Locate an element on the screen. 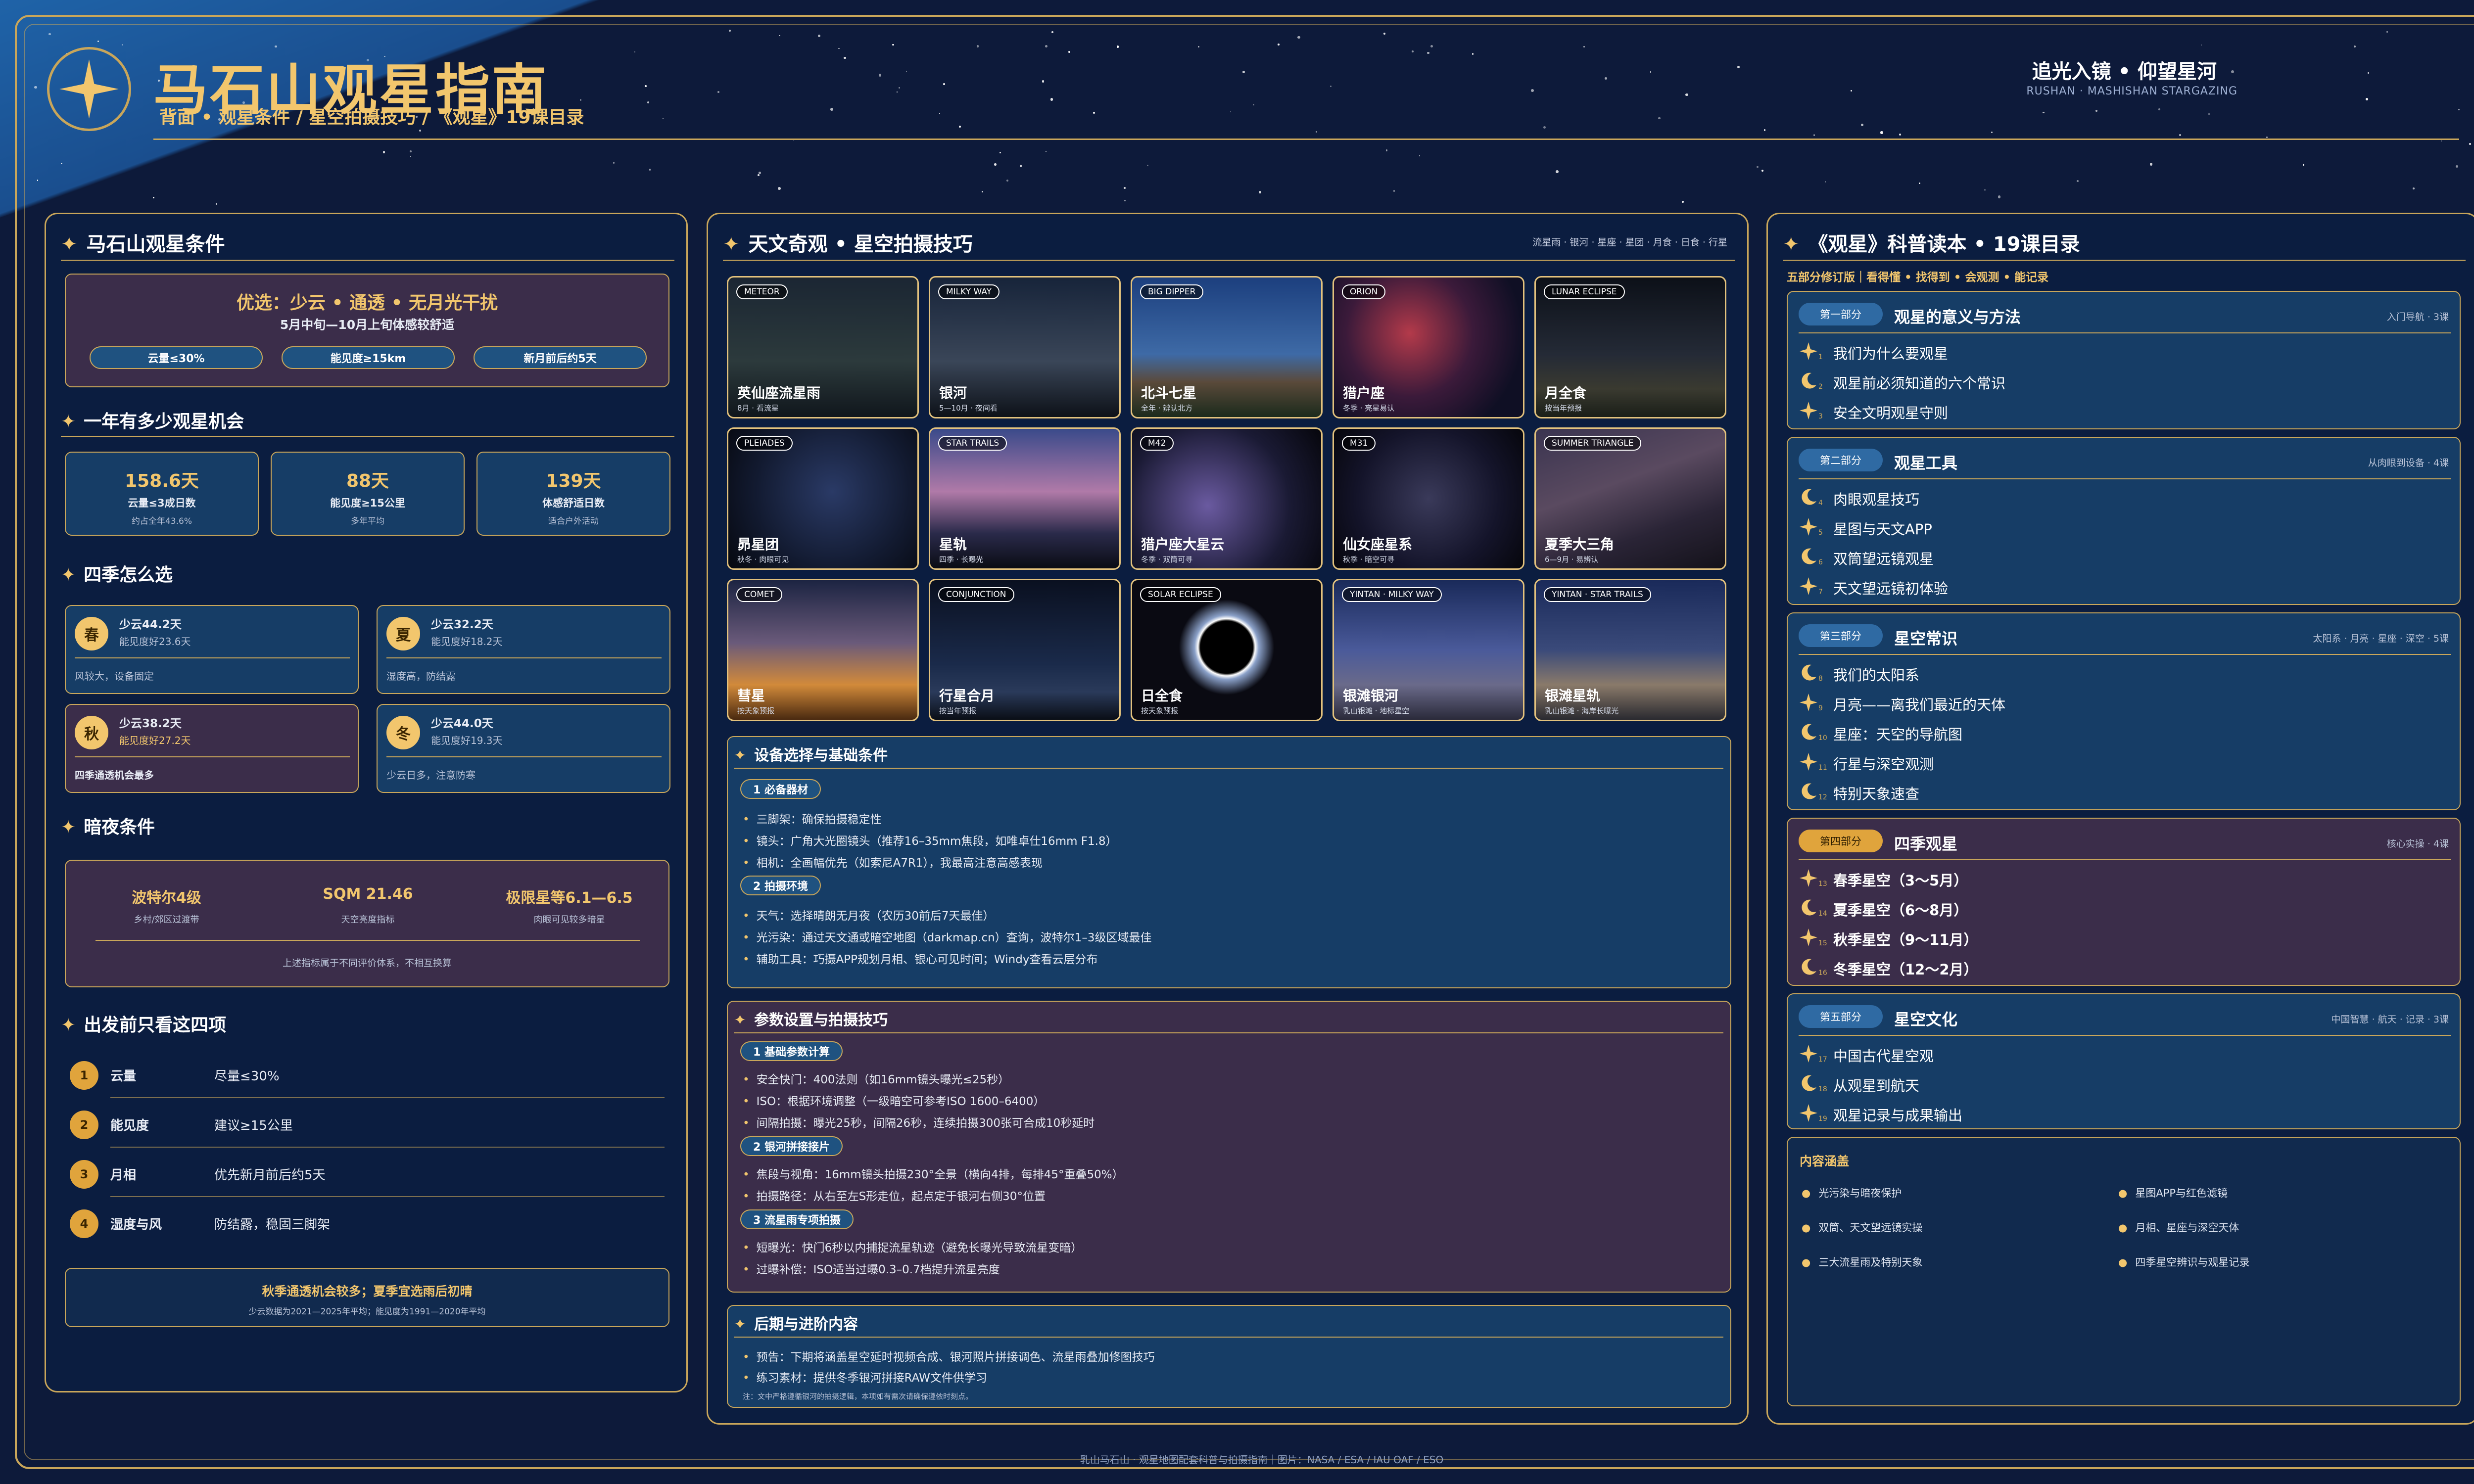 This screenshot has width=2474, height=1484. lesson-number: 5 is located at coordinates (1821, 533).